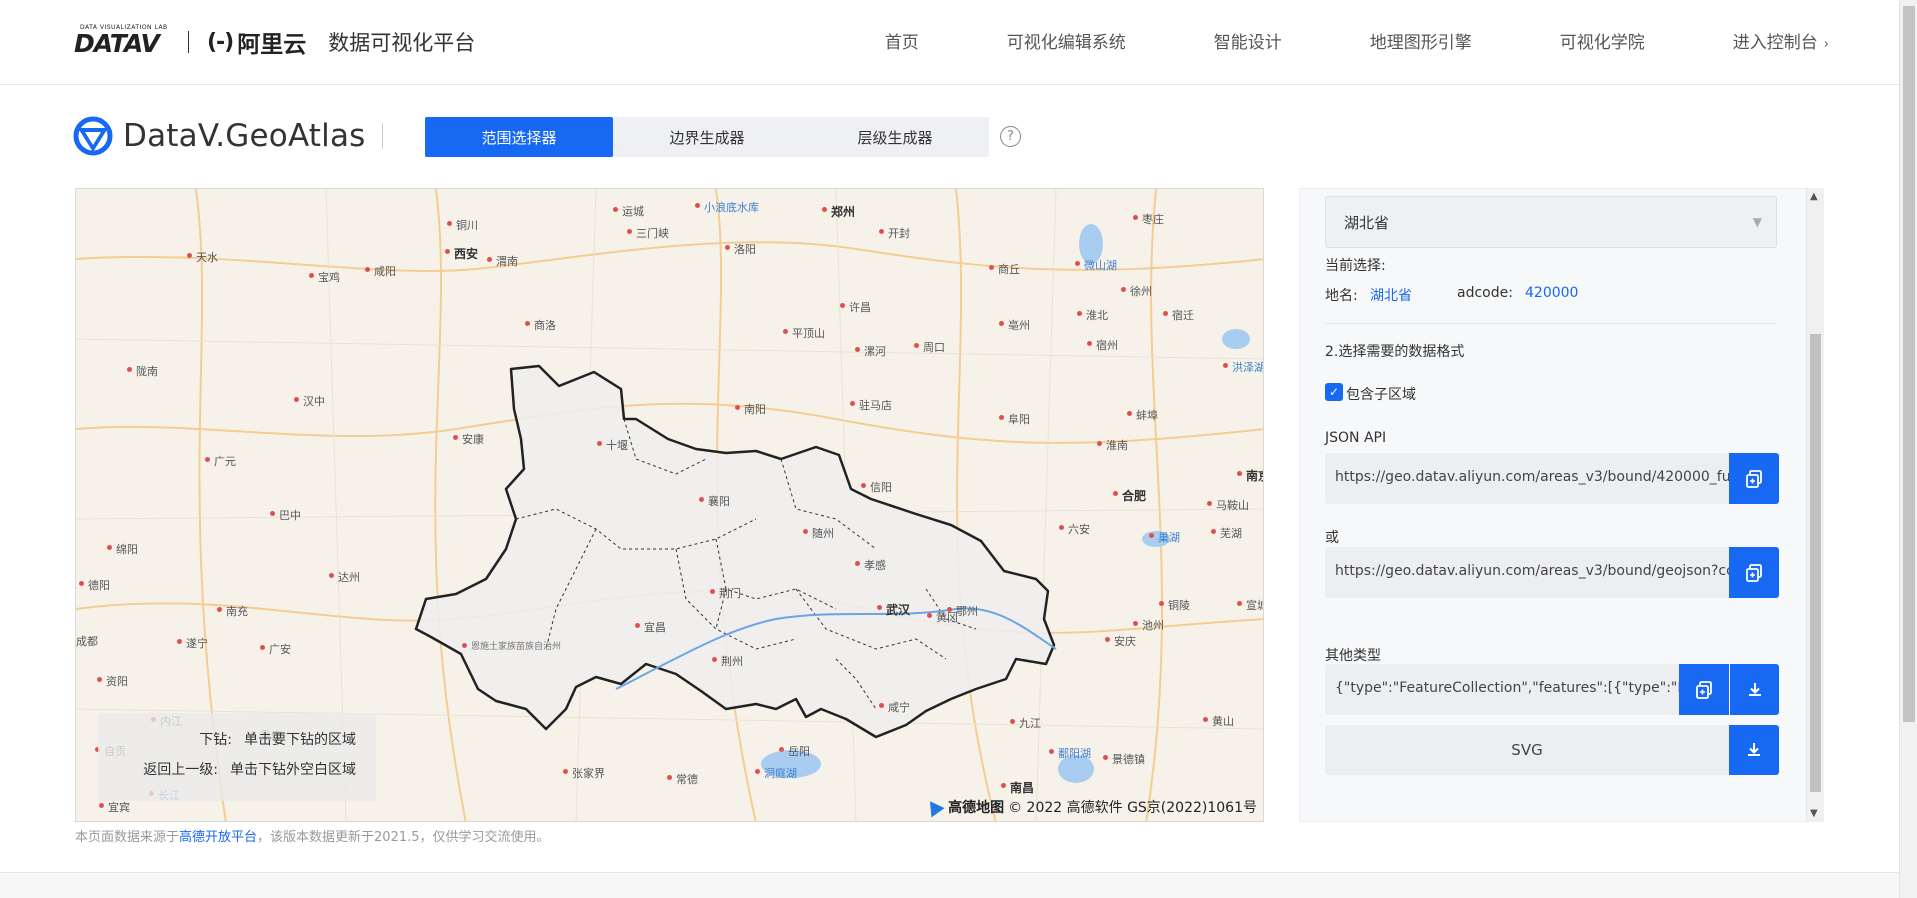 The width and height of the screenshot is (1917, 898). What do you see at coordinates (519, 137) in the screenshot?
I see `tab-range-selector: 范围选择器` at bounding box center [519, 137].